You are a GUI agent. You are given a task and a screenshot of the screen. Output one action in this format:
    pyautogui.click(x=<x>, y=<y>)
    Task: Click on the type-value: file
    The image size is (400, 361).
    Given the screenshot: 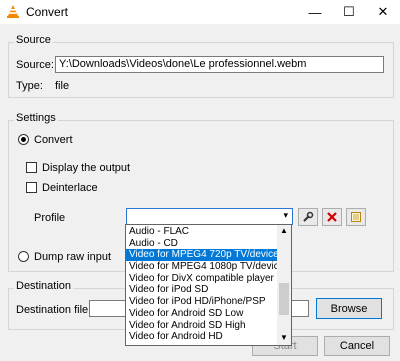 What is the action you would take?
    pyautogui.click(x=62, y=86)
    